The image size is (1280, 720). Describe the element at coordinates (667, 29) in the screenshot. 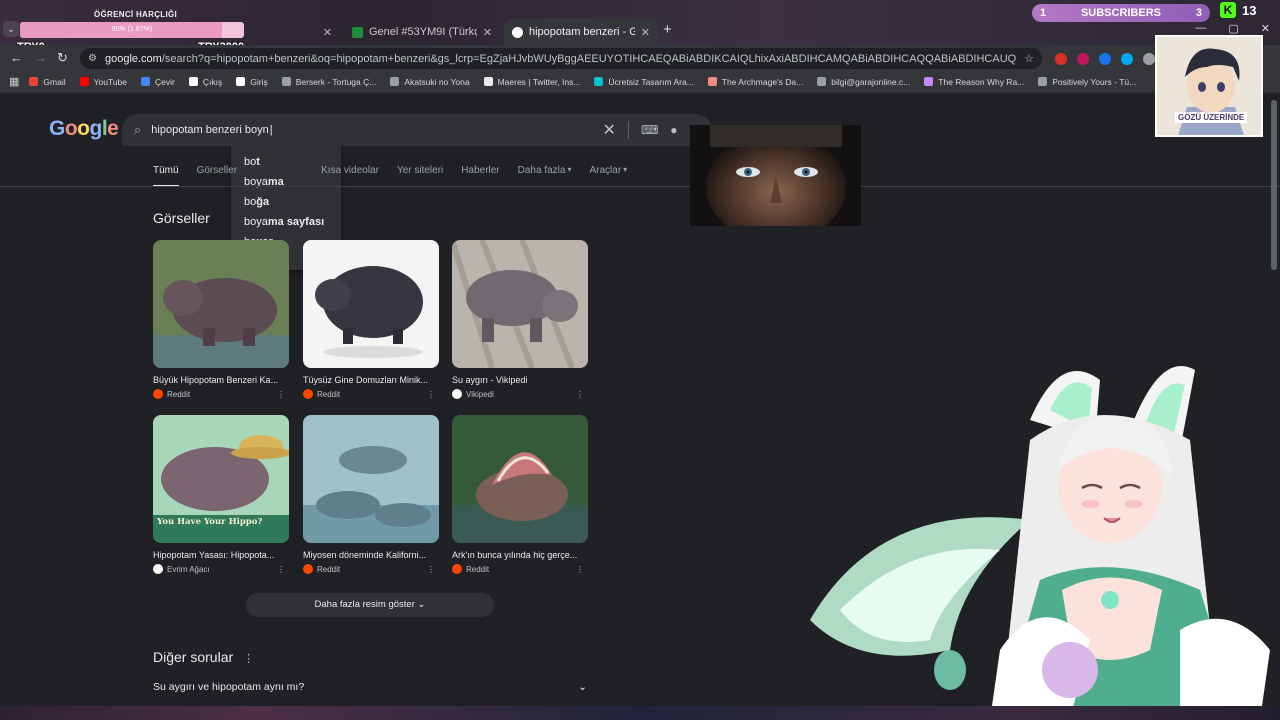

I see `new-tab-button: +` at that location.